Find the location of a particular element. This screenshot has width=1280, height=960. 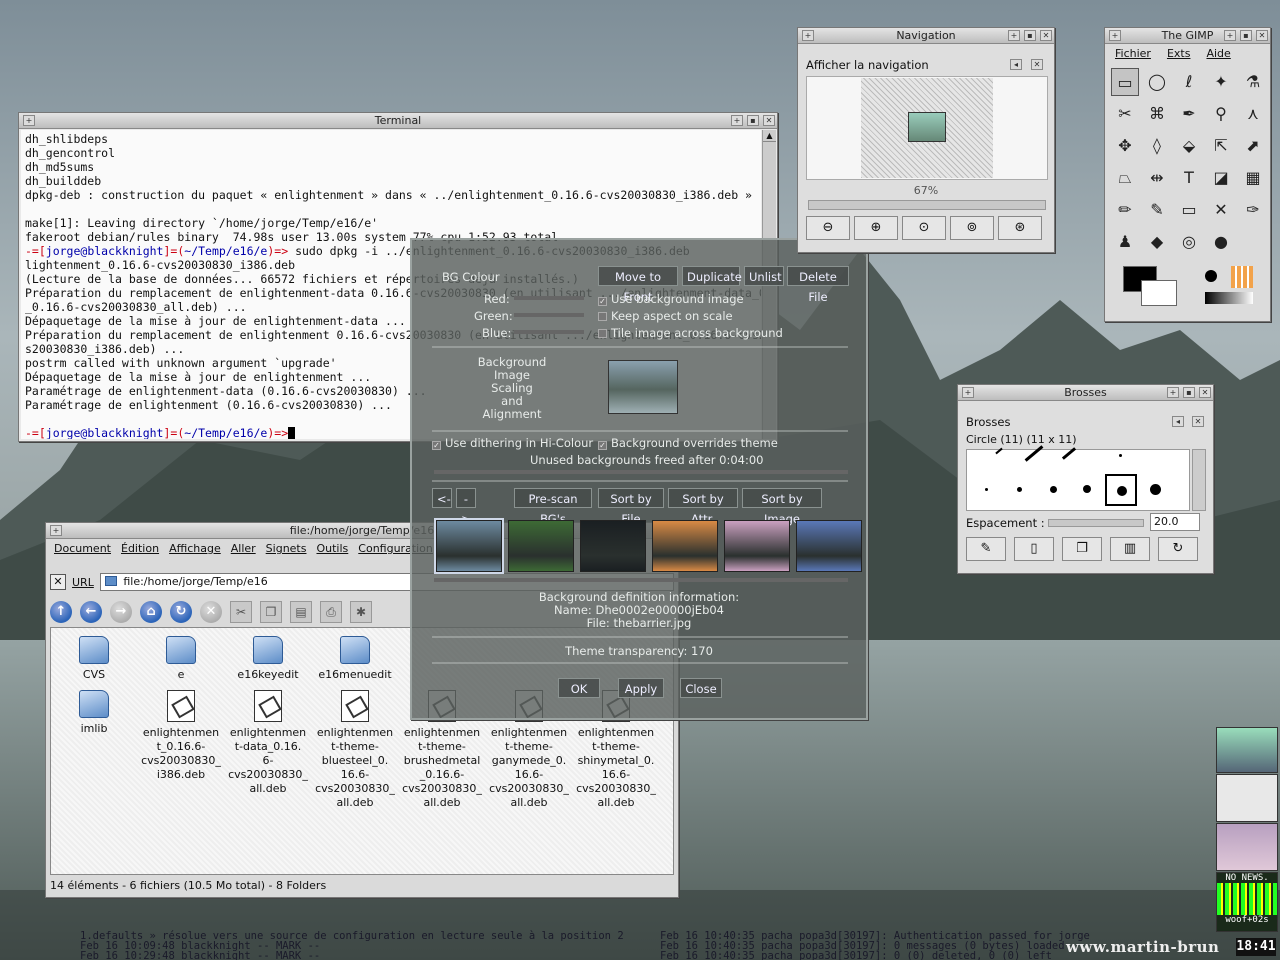

maximize-button: ▪ is located at coordinates (753, 120).